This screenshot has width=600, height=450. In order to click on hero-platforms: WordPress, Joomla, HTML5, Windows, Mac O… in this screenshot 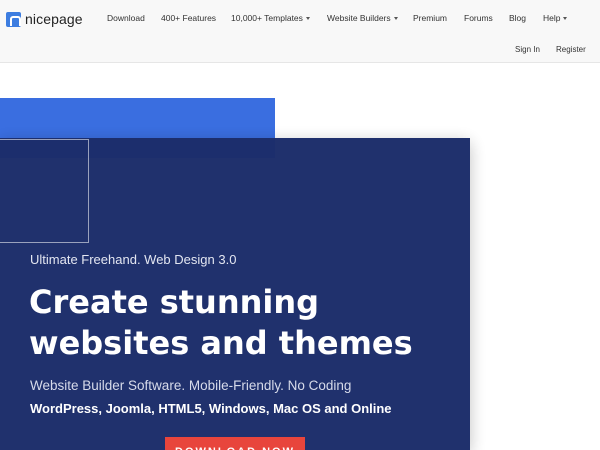, I will do `click(211, 408)`.